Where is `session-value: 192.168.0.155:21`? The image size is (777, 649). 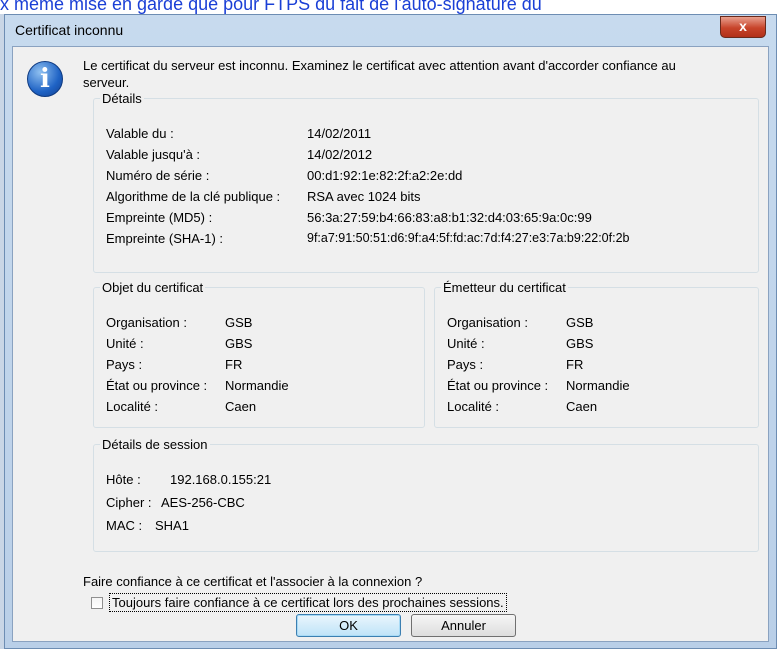 session-value: 192.168.0.155:21 is located at coordinates (221, 479).